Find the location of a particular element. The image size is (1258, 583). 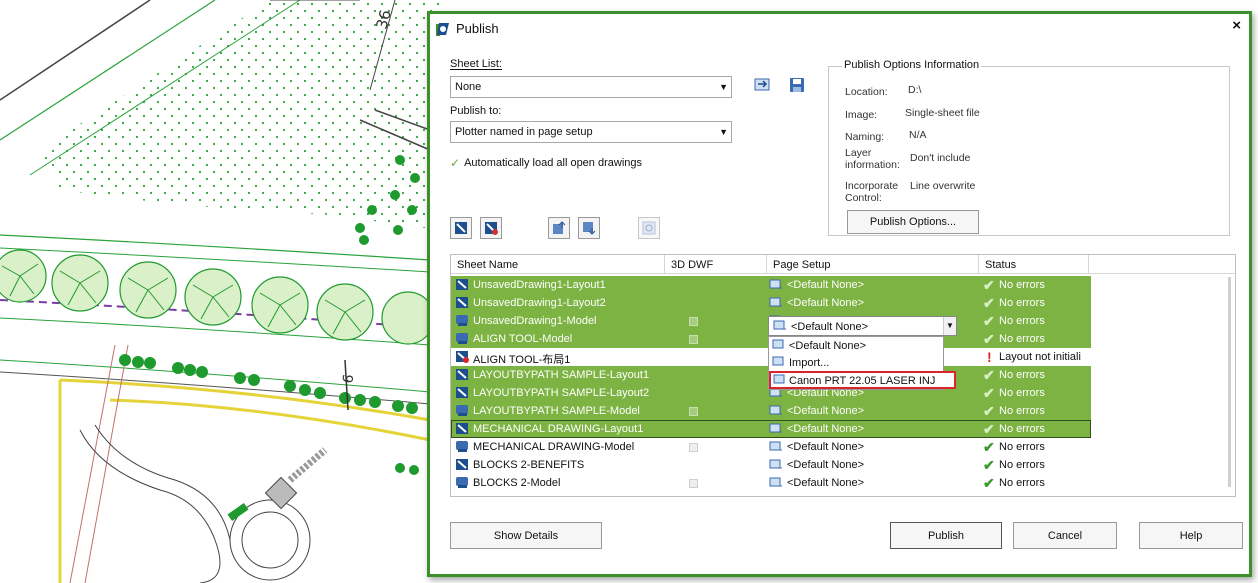

table-row: BLOCKS 2-Model <Default None> ✔ No errors is located at coordinates (771, 483).